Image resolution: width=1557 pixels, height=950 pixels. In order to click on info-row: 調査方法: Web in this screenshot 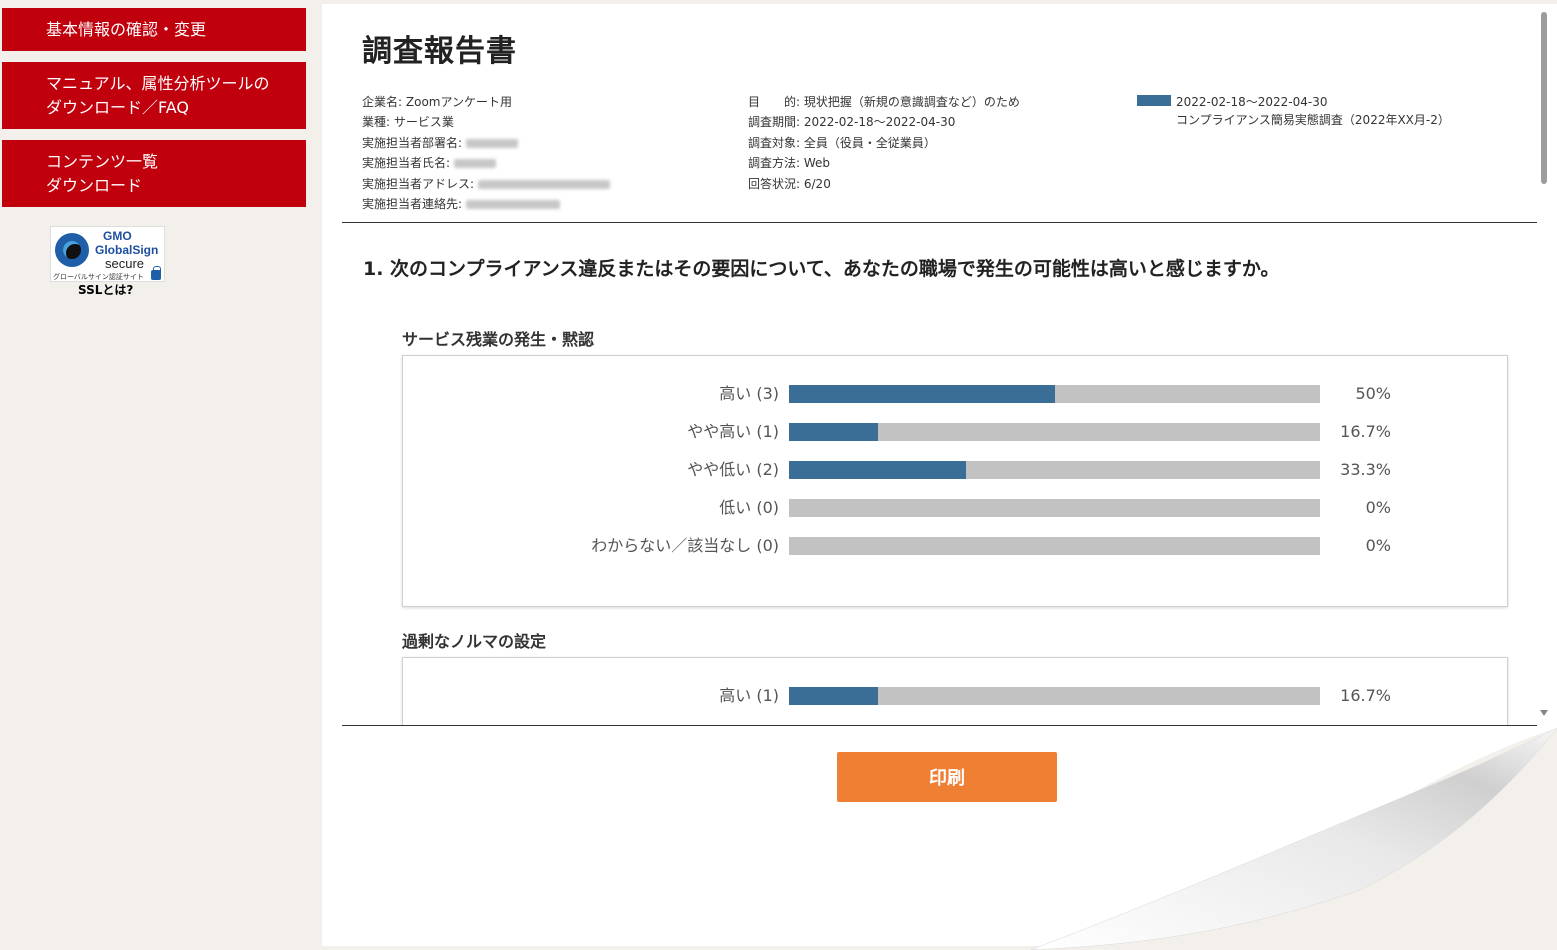, I will do `click(884, 163)`.